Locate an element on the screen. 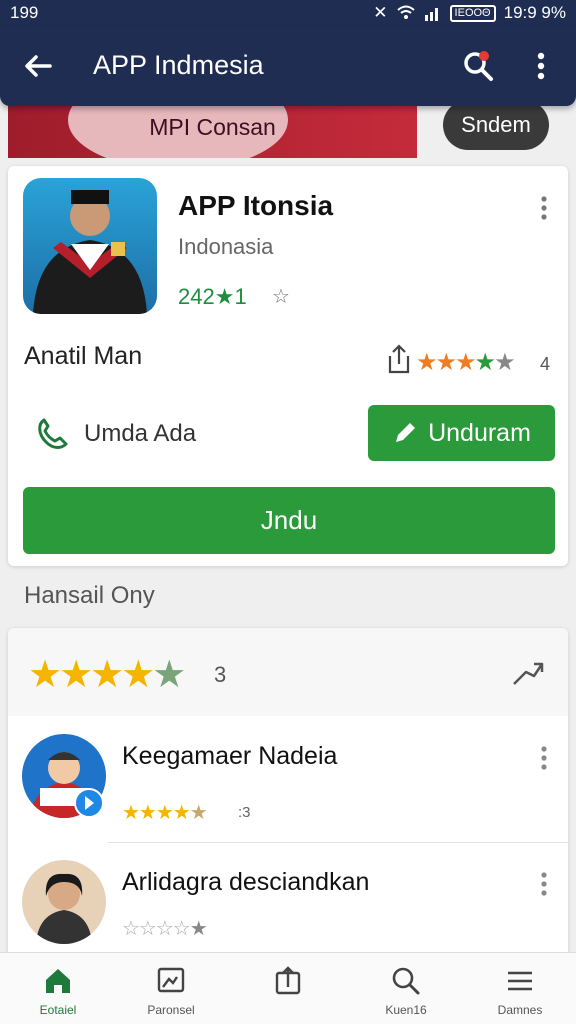  wifi-icon is located at coordinates (405, 12).